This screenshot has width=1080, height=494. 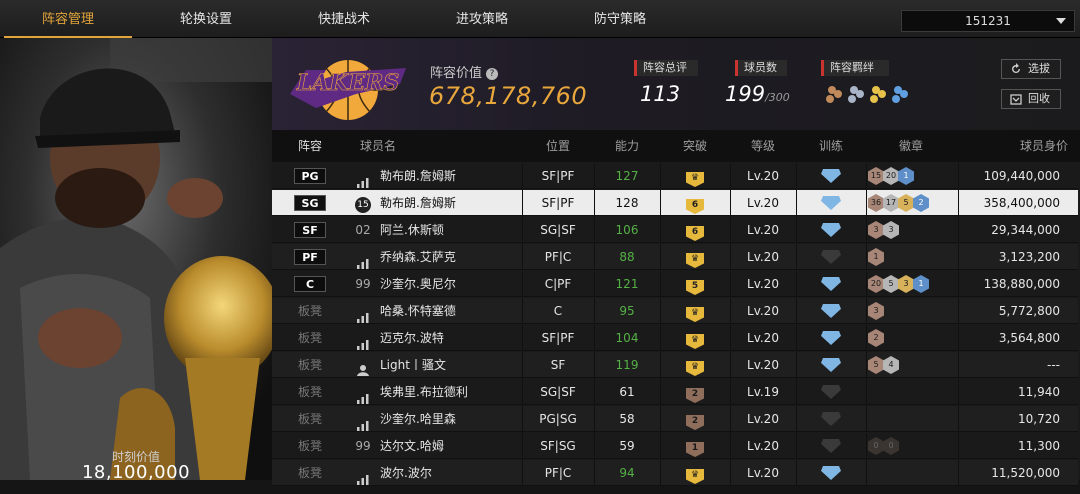 I want to click on table-row: 板凳 沙奎尔.哈里森 PG|SG 58 2 Lv.20 10,720, so click(x=675, y=419).